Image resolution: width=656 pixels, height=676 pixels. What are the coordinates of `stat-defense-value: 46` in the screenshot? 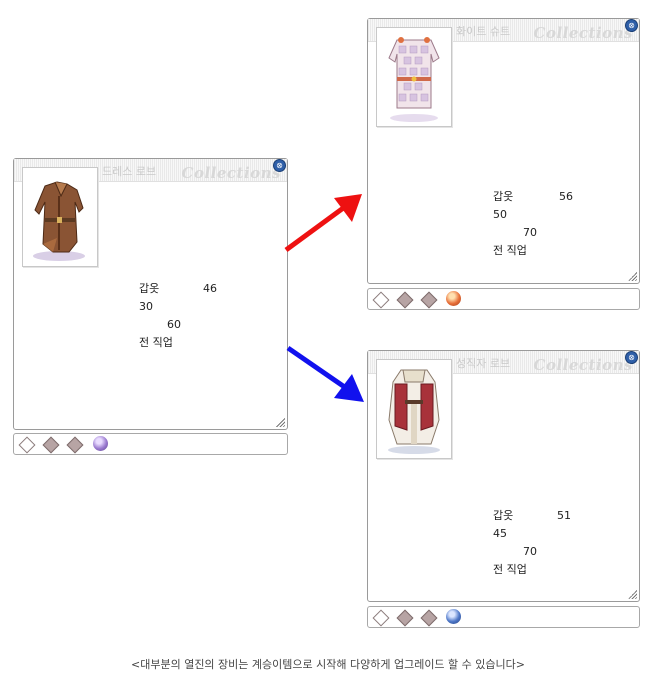 It's located at (210, 288).